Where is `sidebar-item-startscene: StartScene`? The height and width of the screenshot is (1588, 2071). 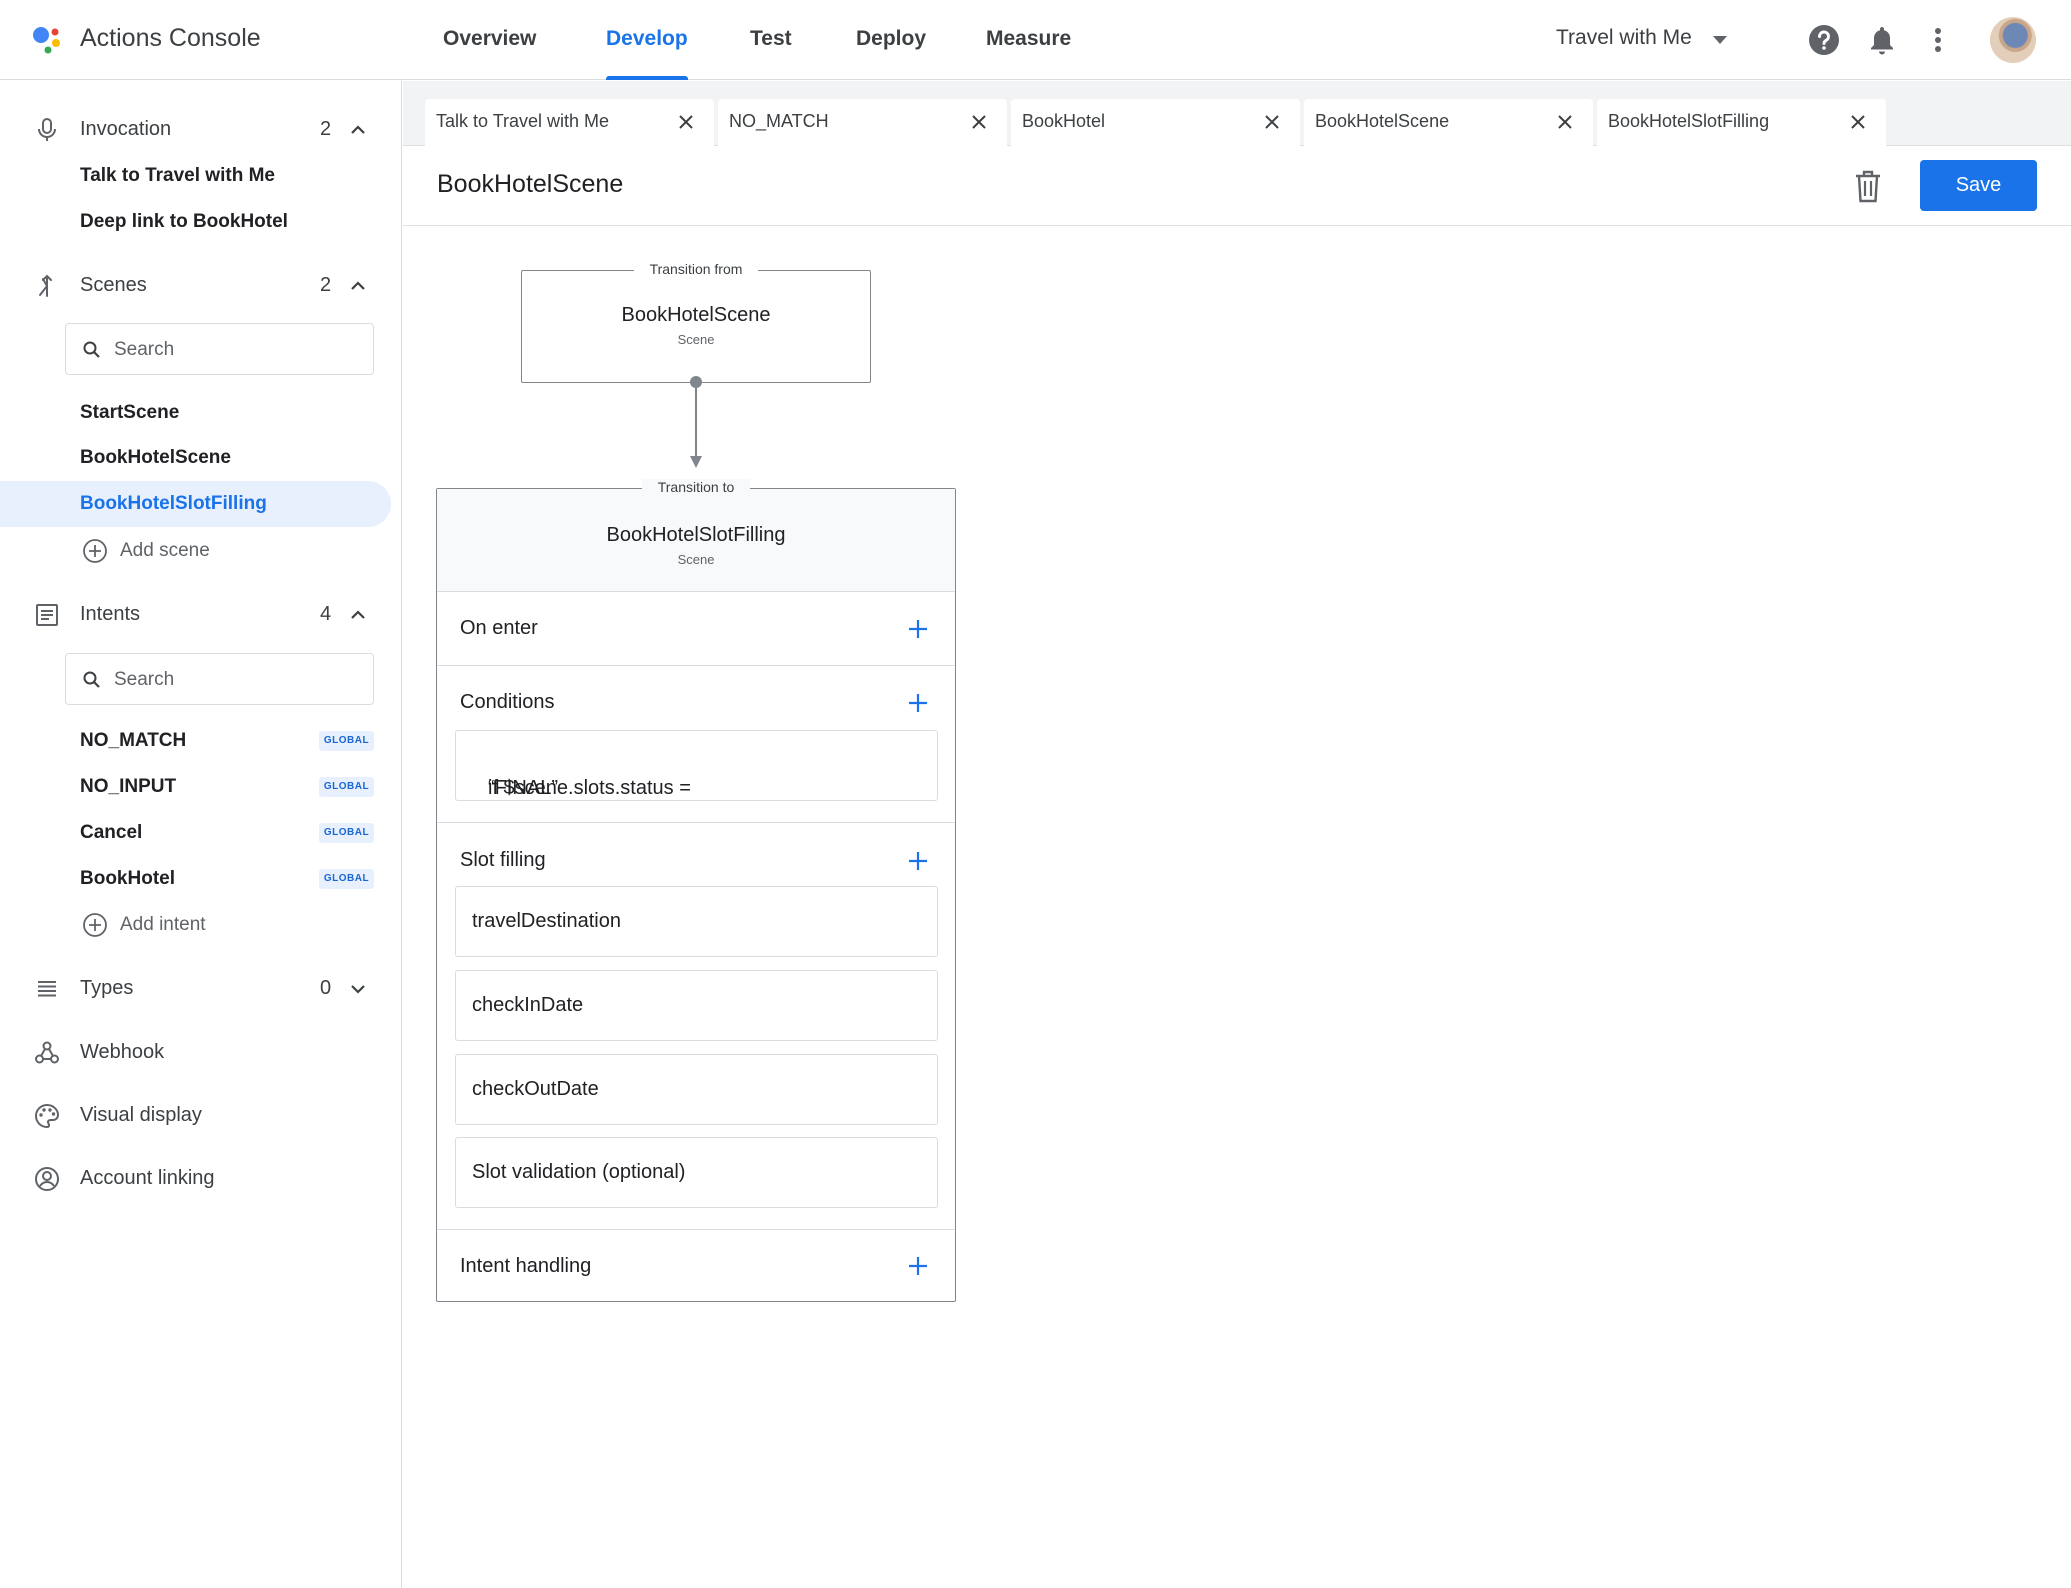 sidebar-item-startscene: StartScene is located at coordinates (129, 413).